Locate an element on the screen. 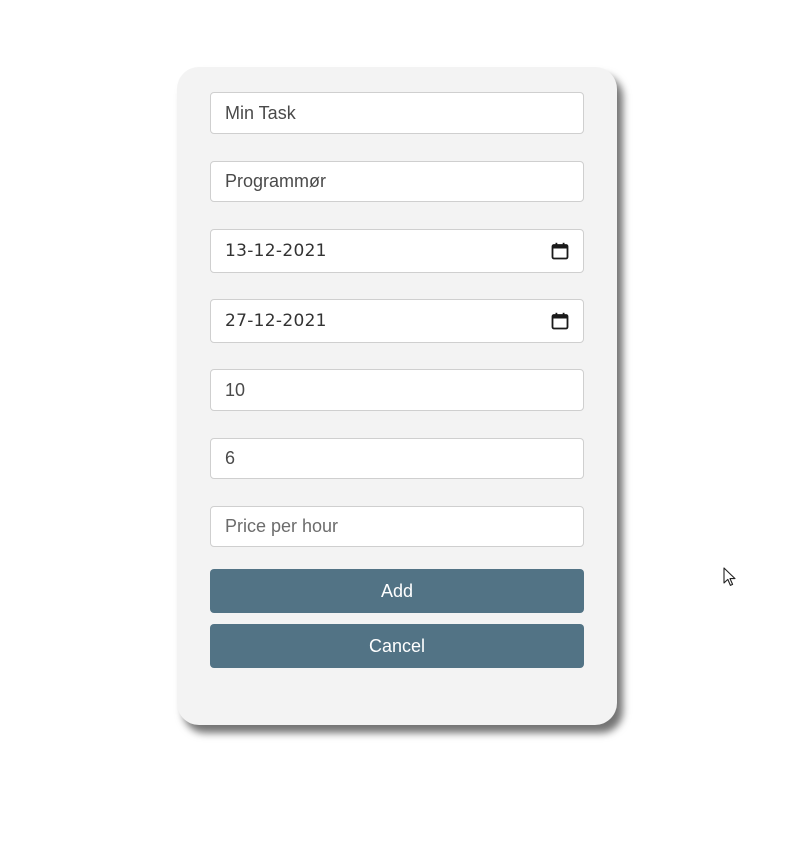  cancel-button: Cancel is located at coordinates (397, 646).